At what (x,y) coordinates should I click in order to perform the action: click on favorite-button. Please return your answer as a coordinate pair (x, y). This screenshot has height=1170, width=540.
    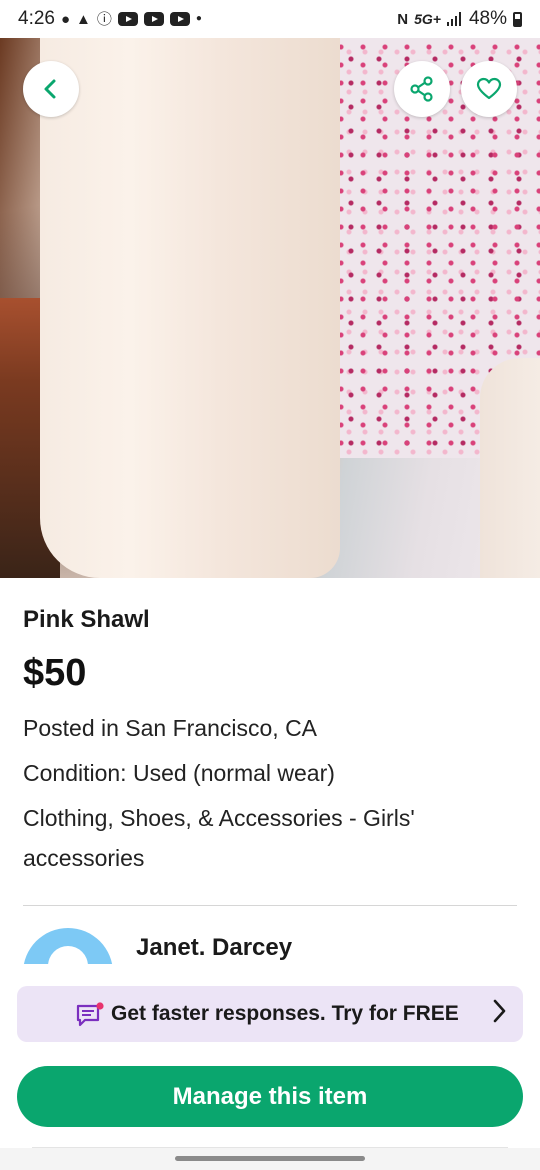
    Looking at the image, I should click on (489, 89).